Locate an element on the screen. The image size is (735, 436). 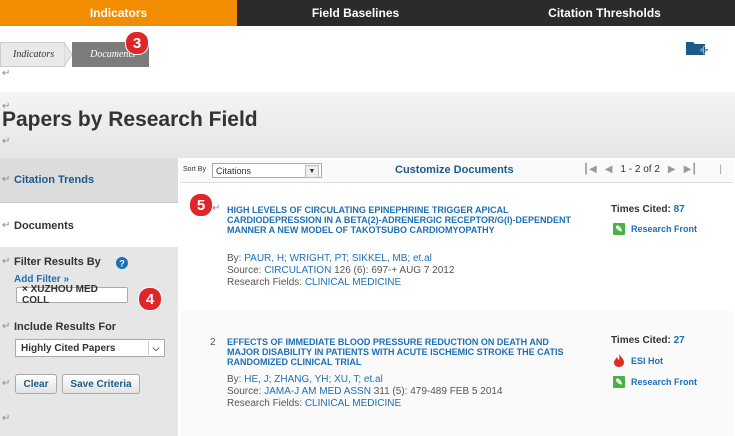
sort-by-label: Sort By is located at coordinates (194, 169).